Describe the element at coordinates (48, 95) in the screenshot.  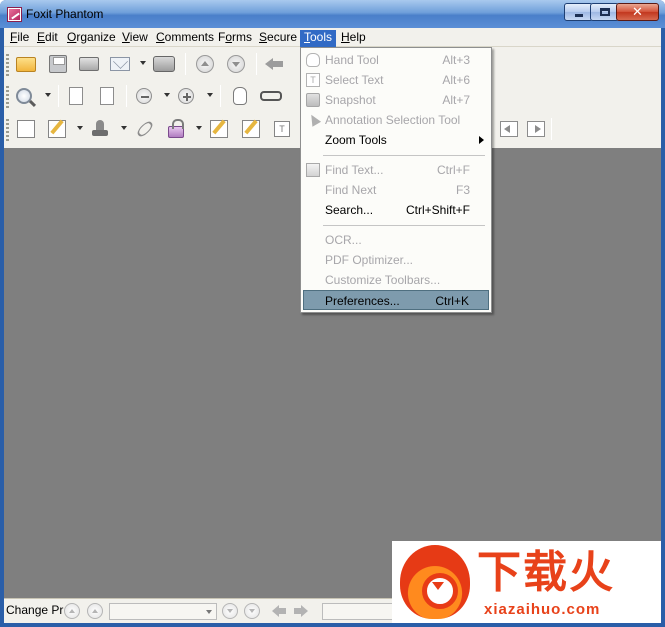
I see `zoom-dropdown-arrow` at that location.